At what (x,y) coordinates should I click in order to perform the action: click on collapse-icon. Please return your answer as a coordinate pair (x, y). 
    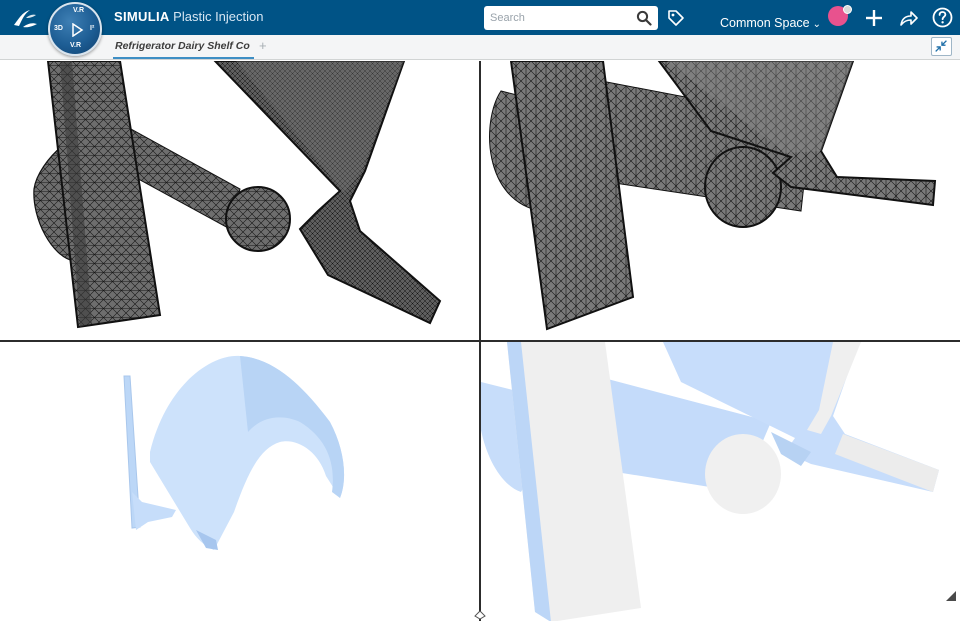
    Looking at the image, I should click on (941, 46).